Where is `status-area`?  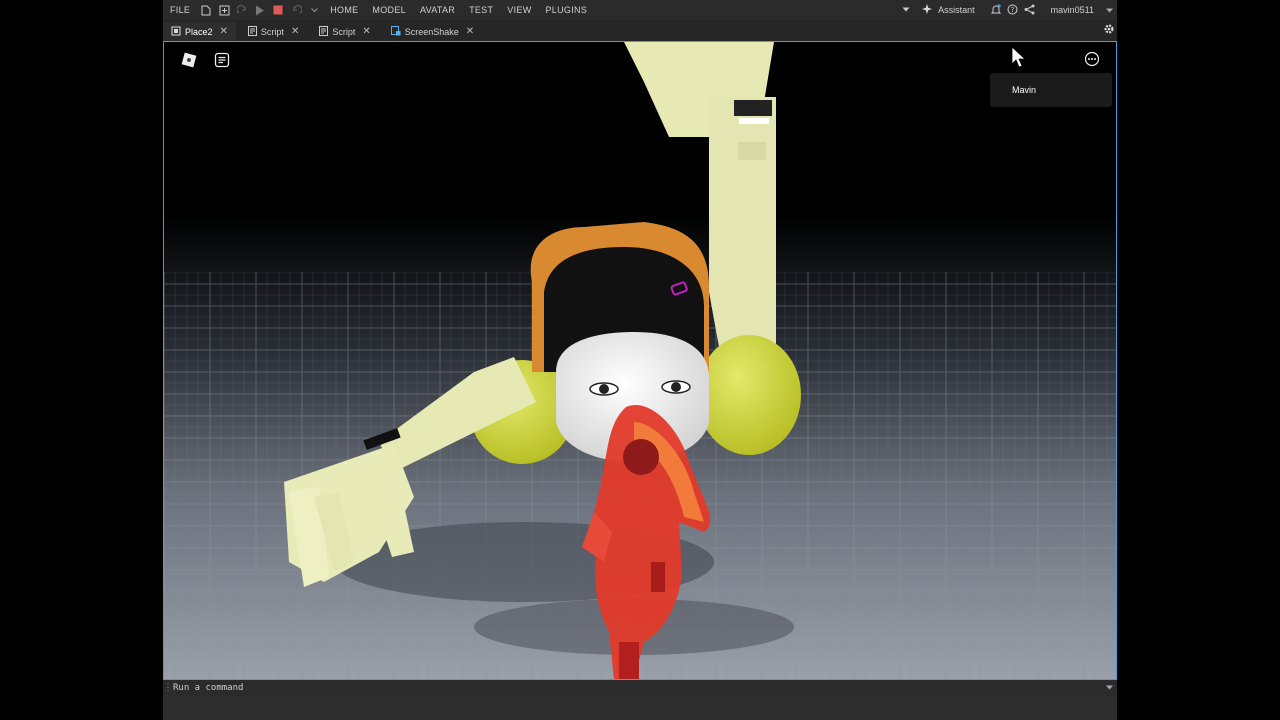 status-area is located at coordinates (640, 708).